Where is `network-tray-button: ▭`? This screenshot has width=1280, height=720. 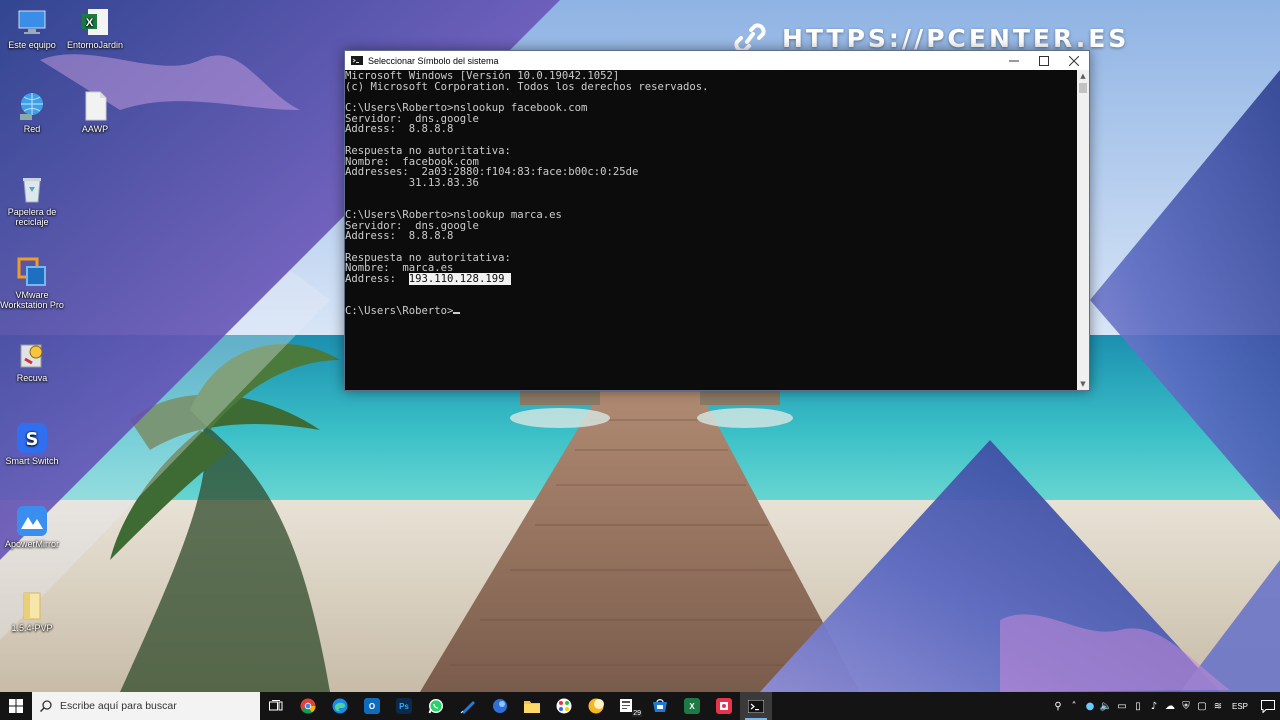 network-tray-button: ▭ is located at coordinates (1122, 706).